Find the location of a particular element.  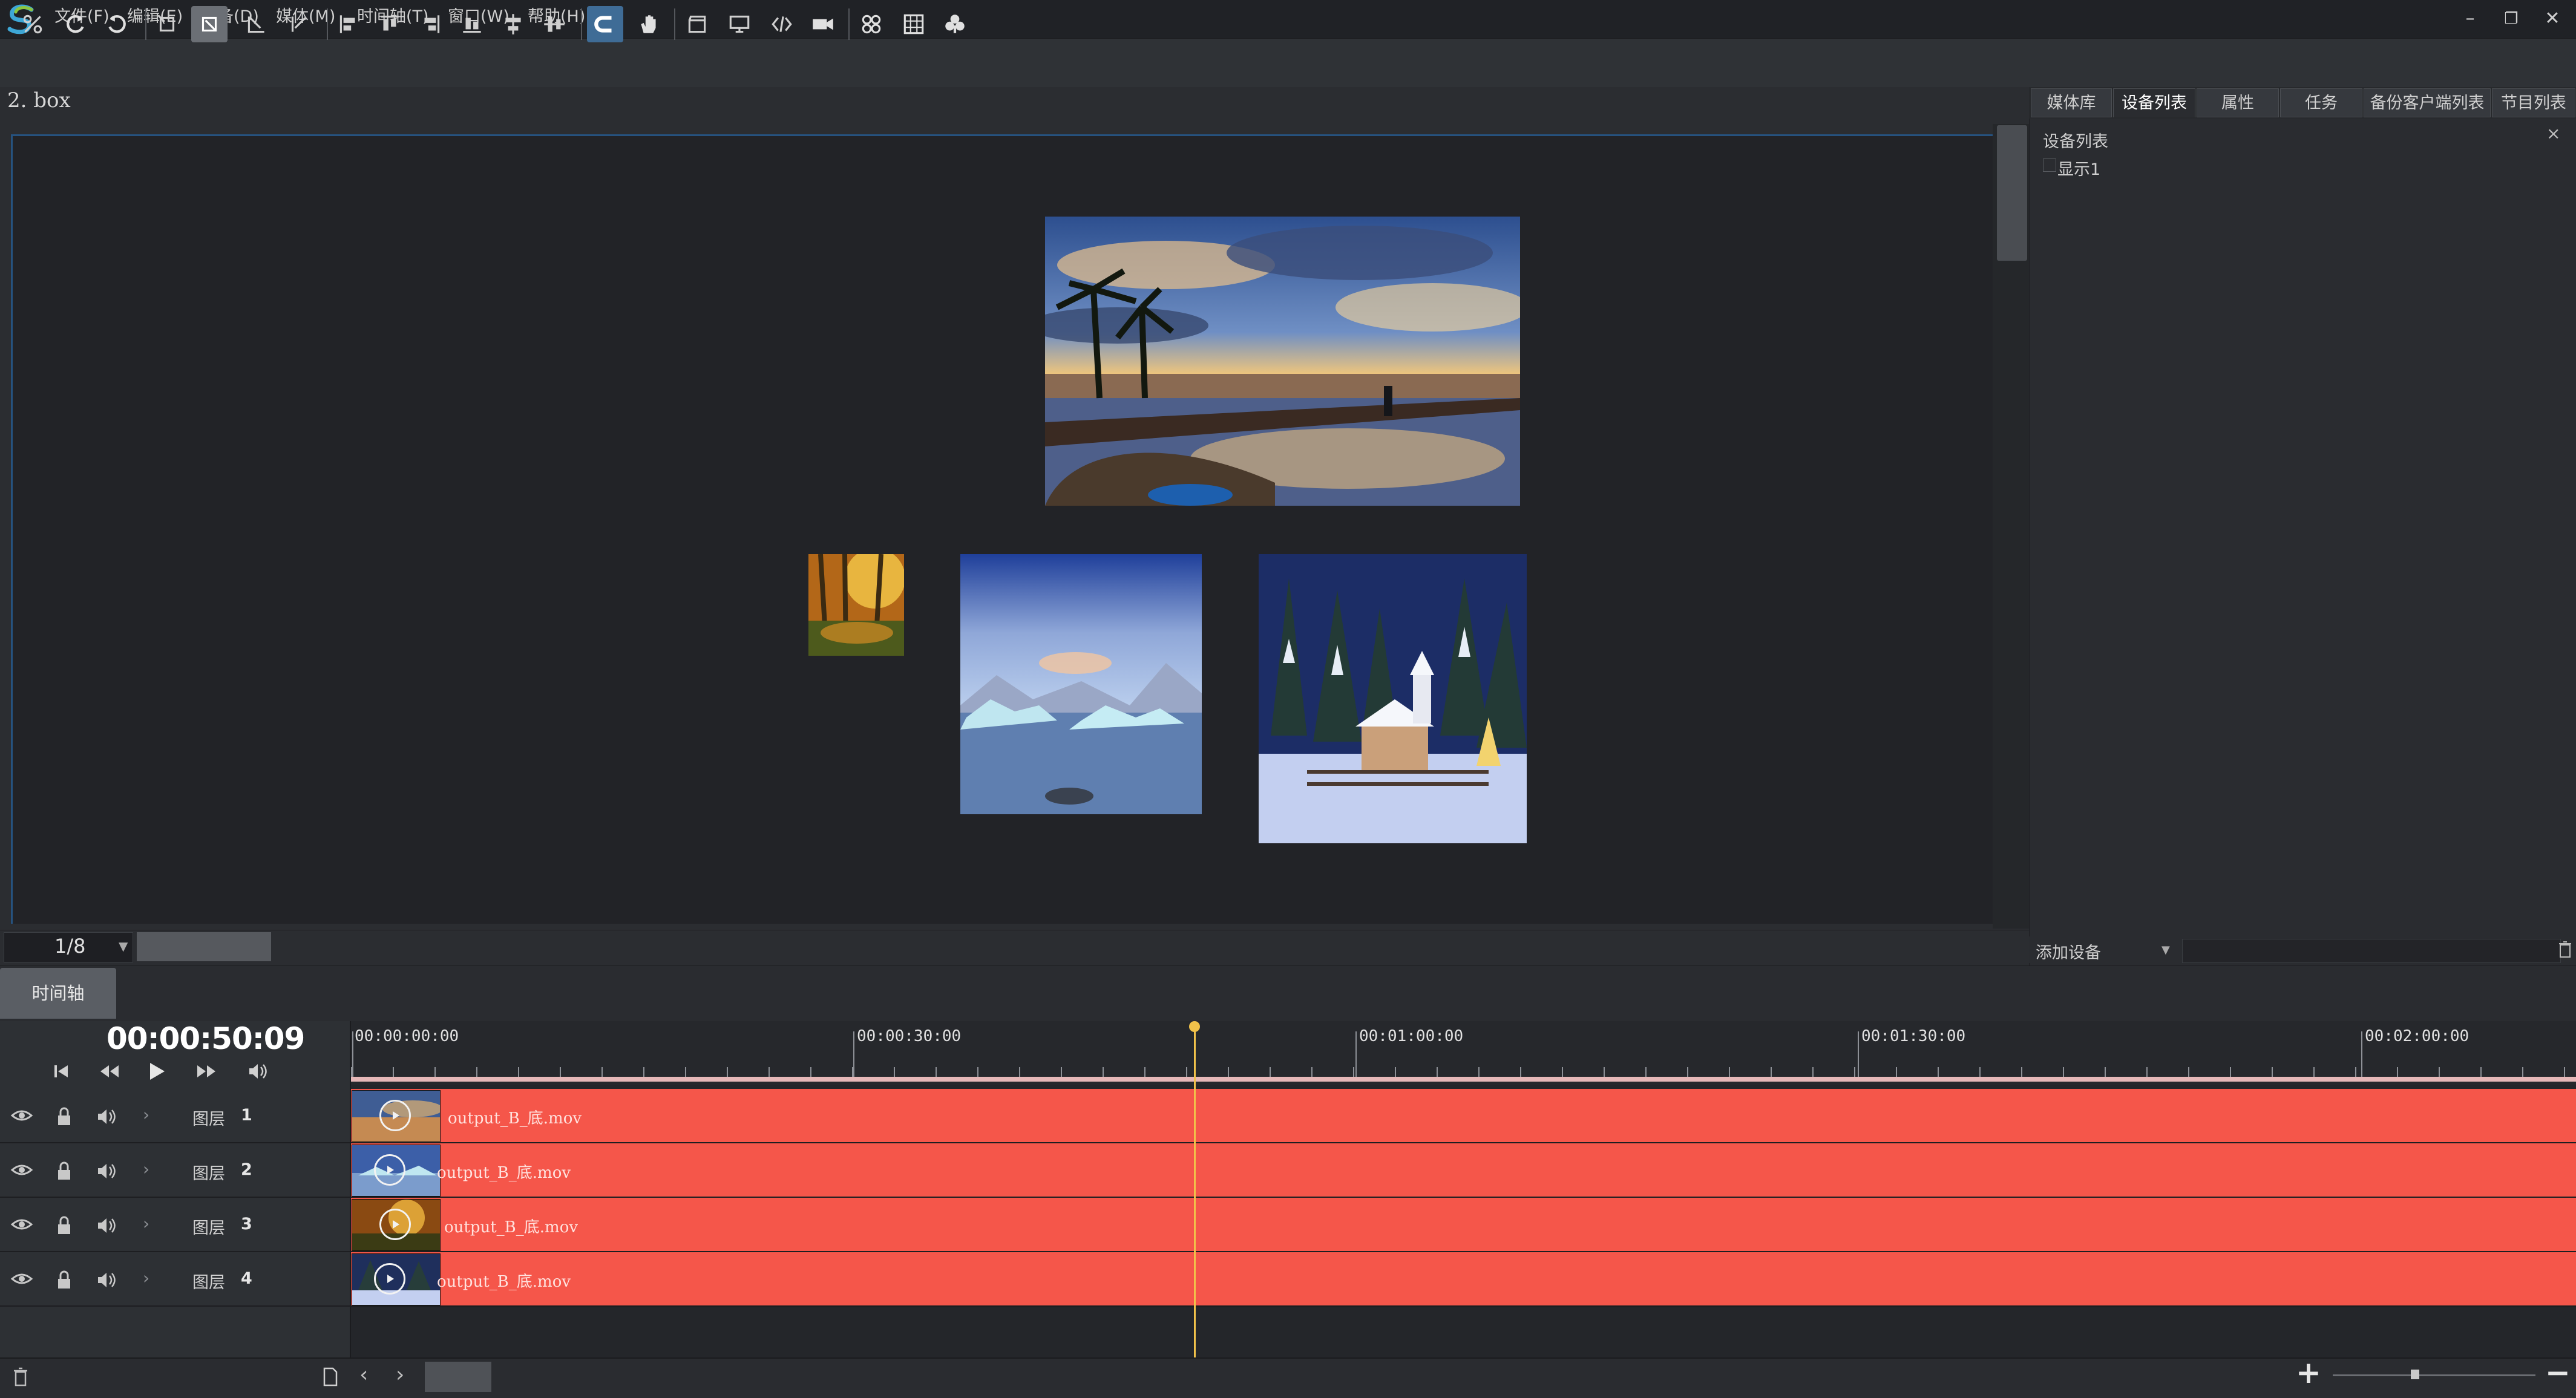

close-icon: × is located at coordinates (2553, 133).